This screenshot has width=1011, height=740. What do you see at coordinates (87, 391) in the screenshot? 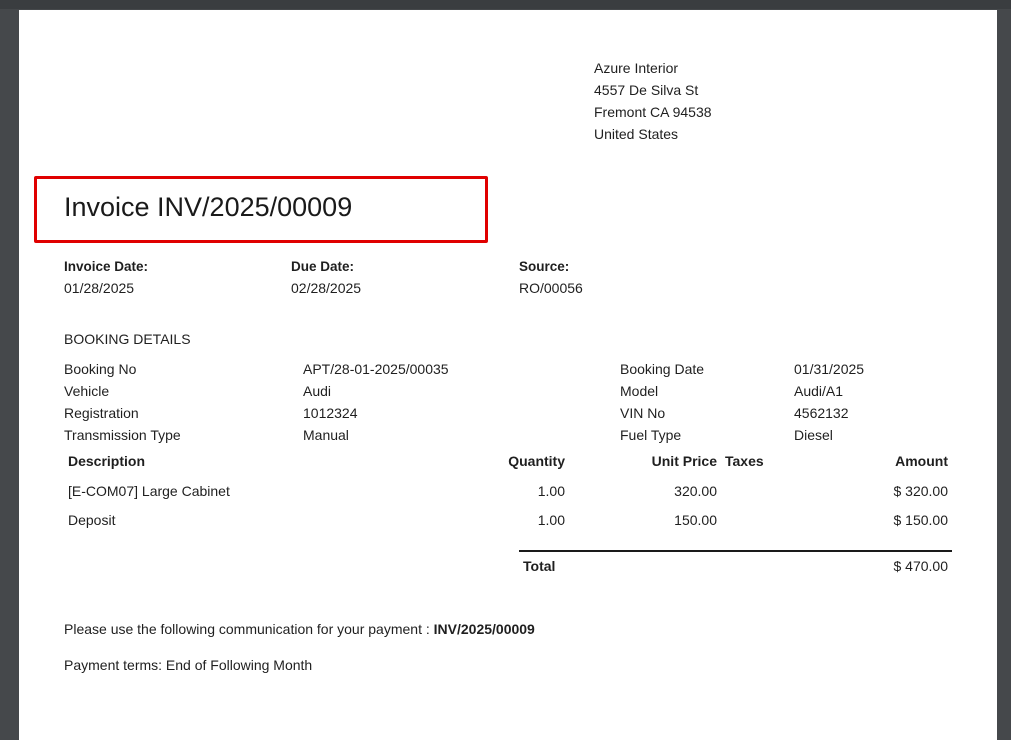
I see `vehicle-label: Vehicle` at bounding box center [87, 391].